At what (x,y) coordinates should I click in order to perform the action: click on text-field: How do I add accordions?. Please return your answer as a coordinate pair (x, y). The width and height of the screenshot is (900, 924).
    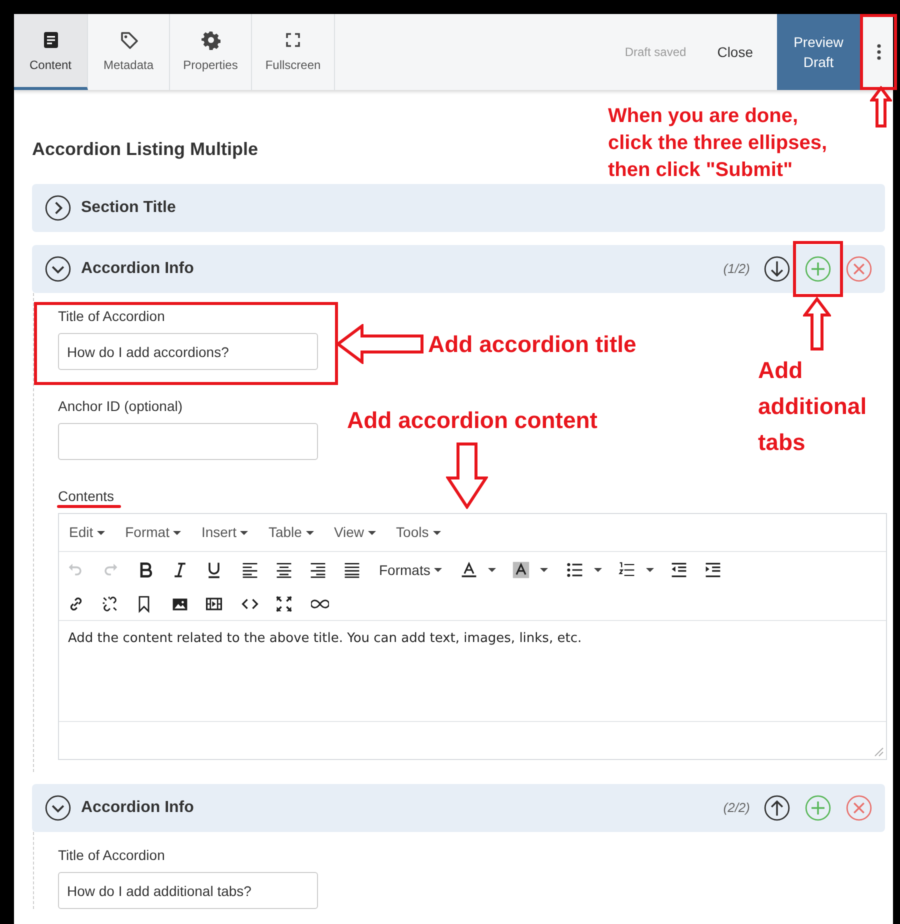
    Looking at the image, I should click on (188, 351).